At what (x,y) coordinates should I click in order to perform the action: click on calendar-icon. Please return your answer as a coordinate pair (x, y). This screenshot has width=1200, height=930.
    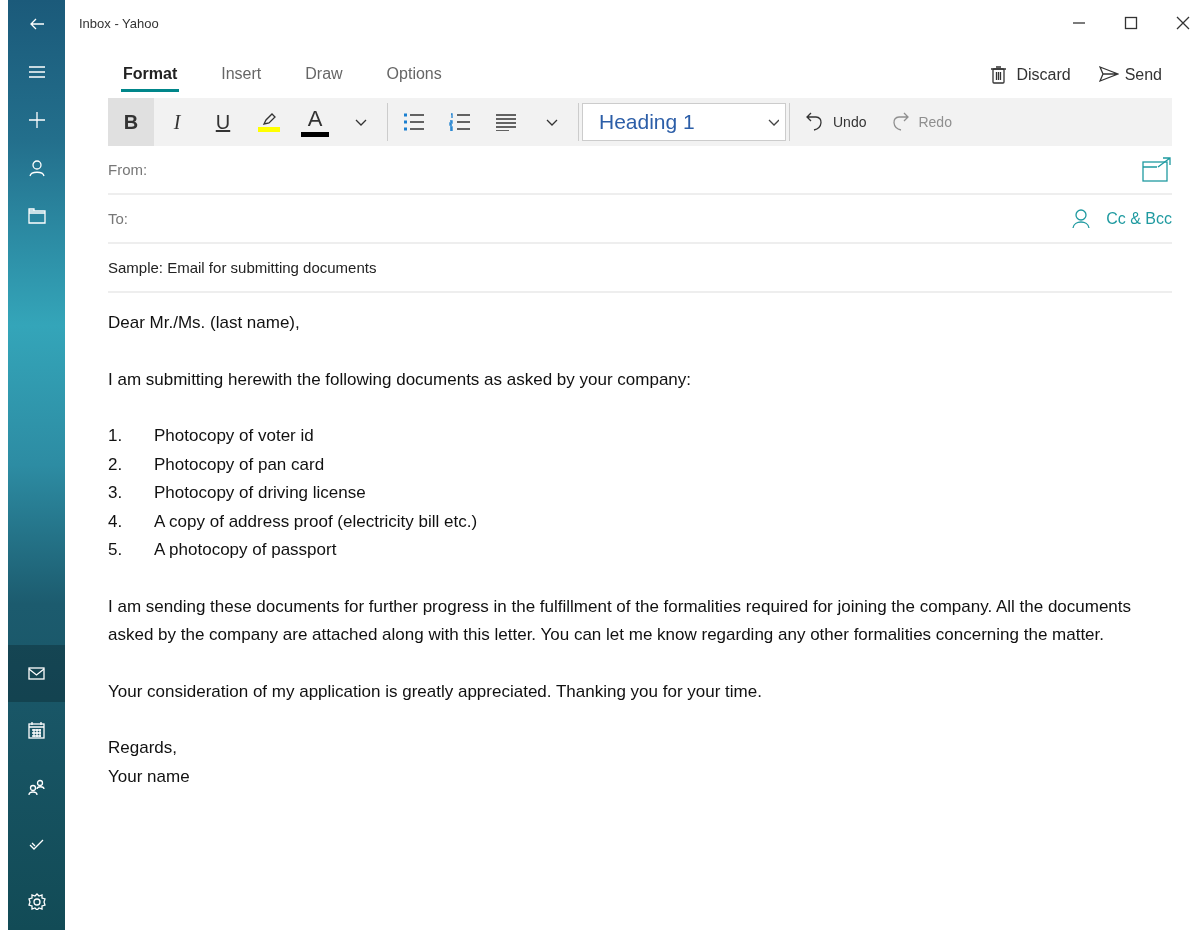
    Looking at the image, I should click on (36, 730).